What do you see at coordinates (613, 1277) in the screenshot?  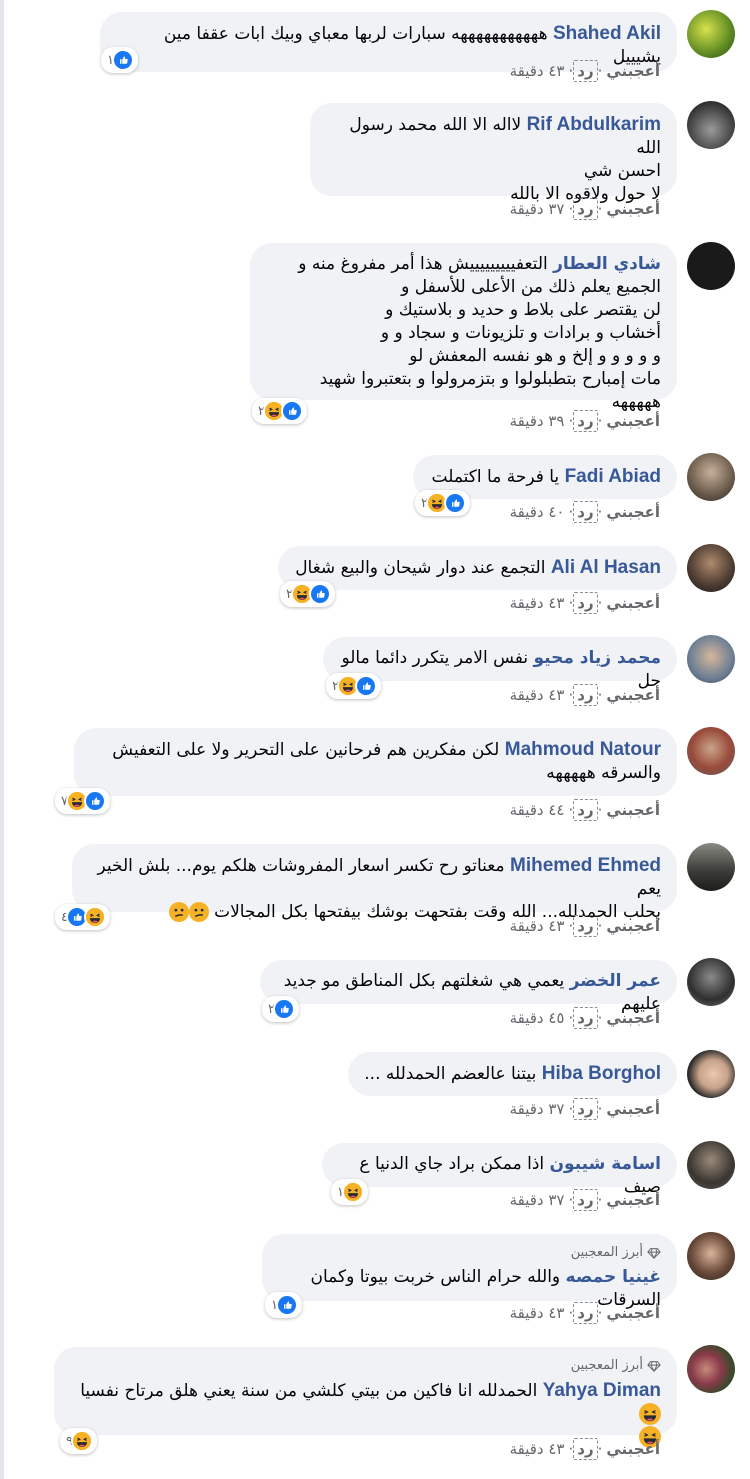 I see `comment-author: غينيا حمصه` at bounding box center [613, 1277].